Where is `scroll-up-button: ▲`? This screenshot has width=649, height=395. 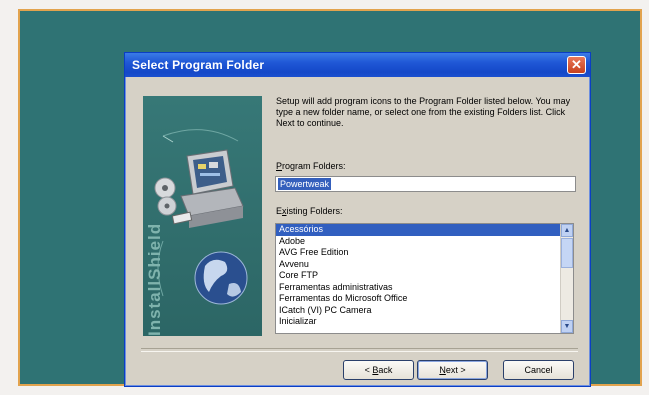 scroll-up-button: ▲ is located at coordinates (567, 230).